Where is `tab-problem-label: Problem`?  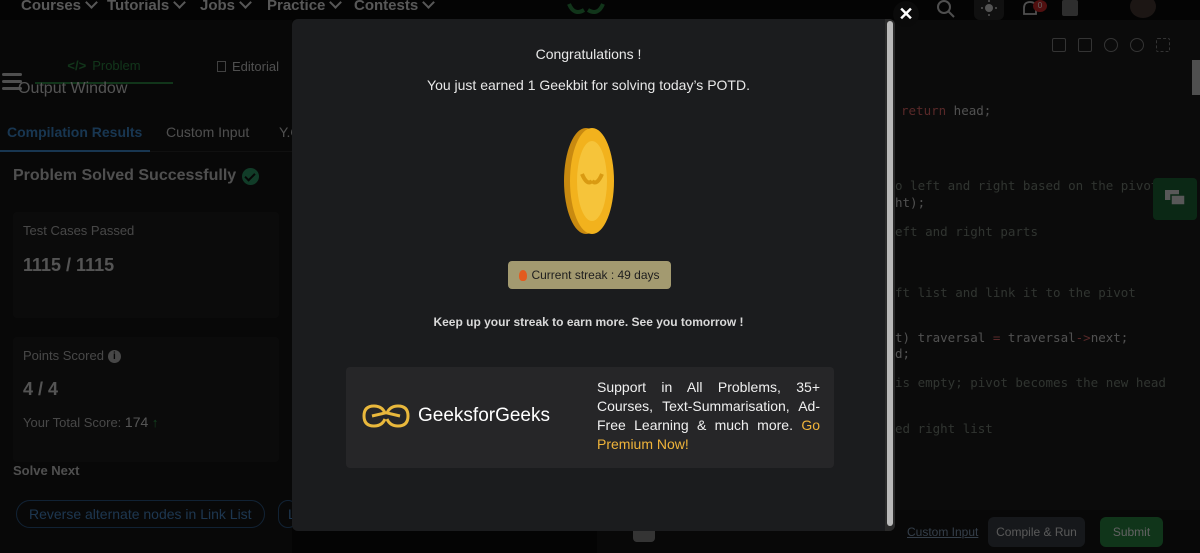 tab-problem-label: Problem is located at coordinates (116, 65).